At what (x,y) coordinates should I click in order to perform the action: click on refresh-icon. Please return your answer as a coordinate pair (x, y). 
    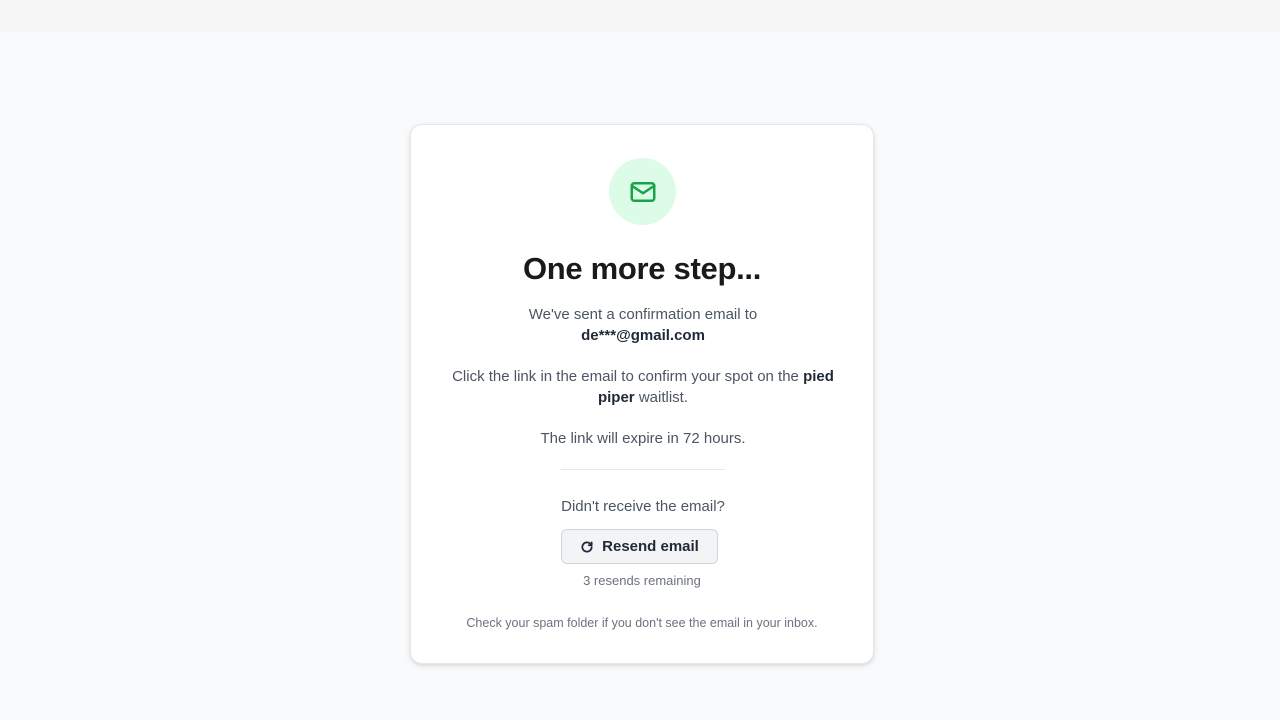
    Looking at the image, I should click on (587, 546).